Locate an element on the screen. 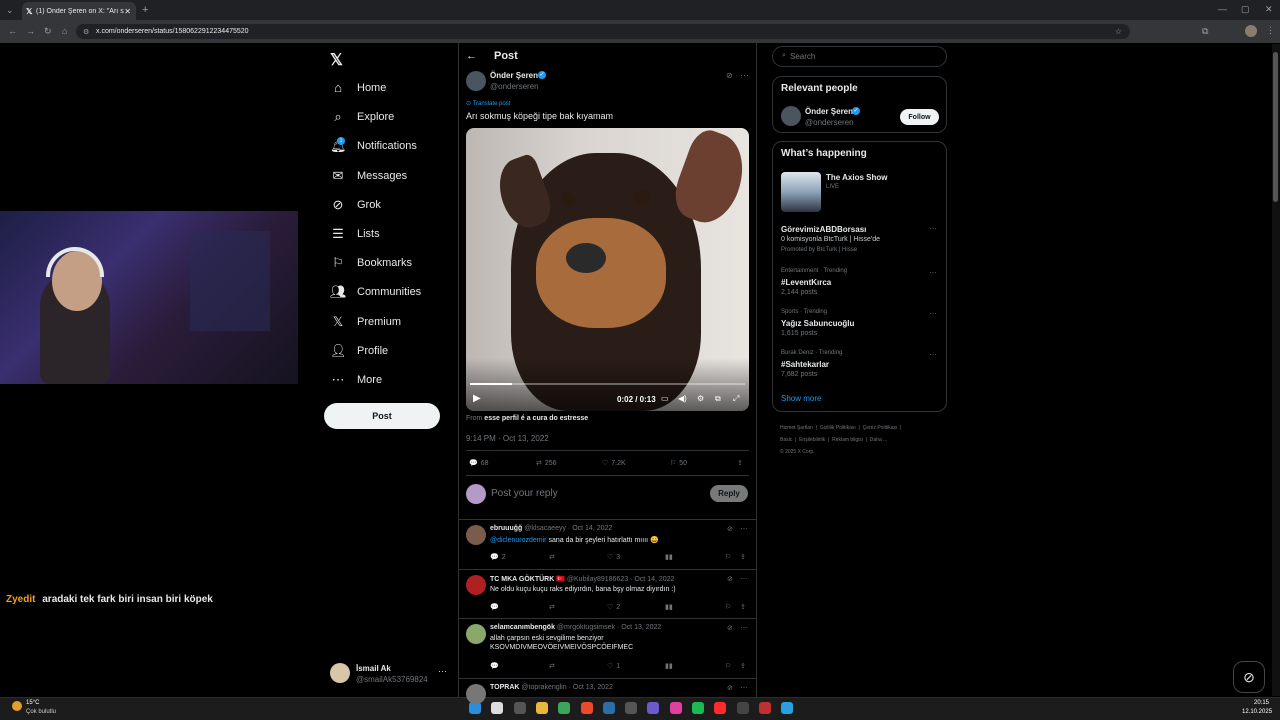  post-timestamp: 9:14 PM · Oct 13, 2022 is located at coordinates (507, 438).